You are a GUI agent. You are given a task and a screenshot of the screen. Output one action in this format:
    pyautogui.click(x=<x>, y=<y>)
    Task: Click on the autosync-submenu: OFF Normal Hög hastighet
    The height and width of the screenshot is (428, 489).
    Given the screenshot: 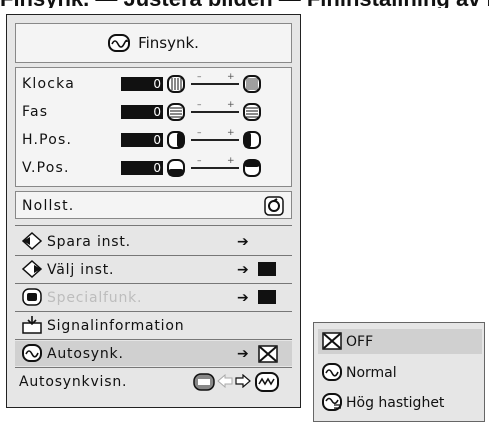 What is the action you would take?
    pyautogui.click(x=399, y=372)
    